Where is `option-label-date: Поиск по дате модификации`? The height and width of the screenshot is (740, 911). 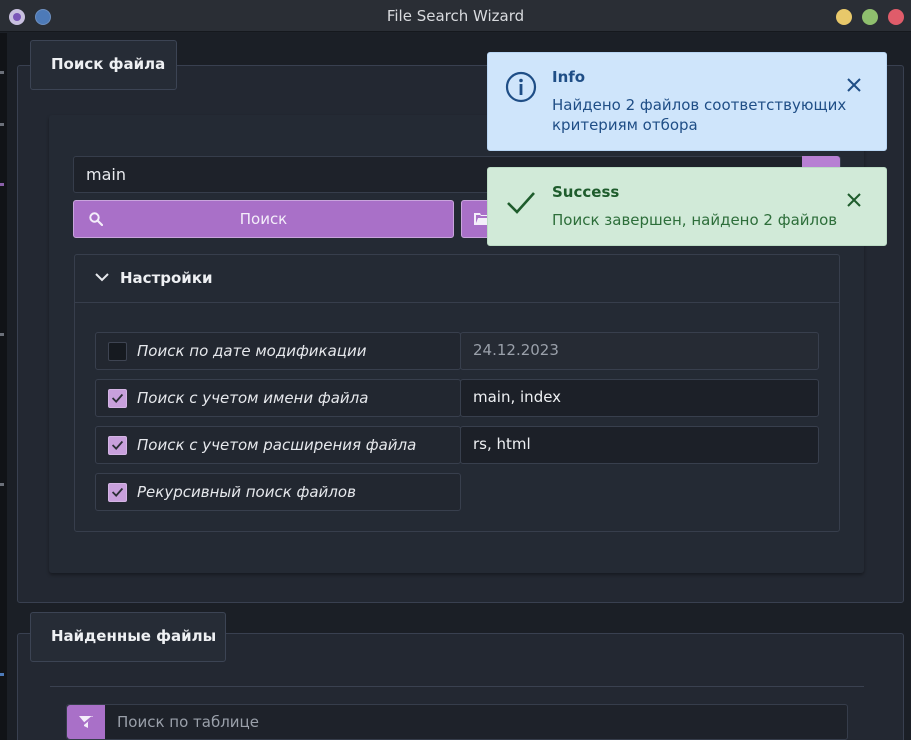 option-label-date: Поиск по дате модификации is located at coordinates (252, 351).